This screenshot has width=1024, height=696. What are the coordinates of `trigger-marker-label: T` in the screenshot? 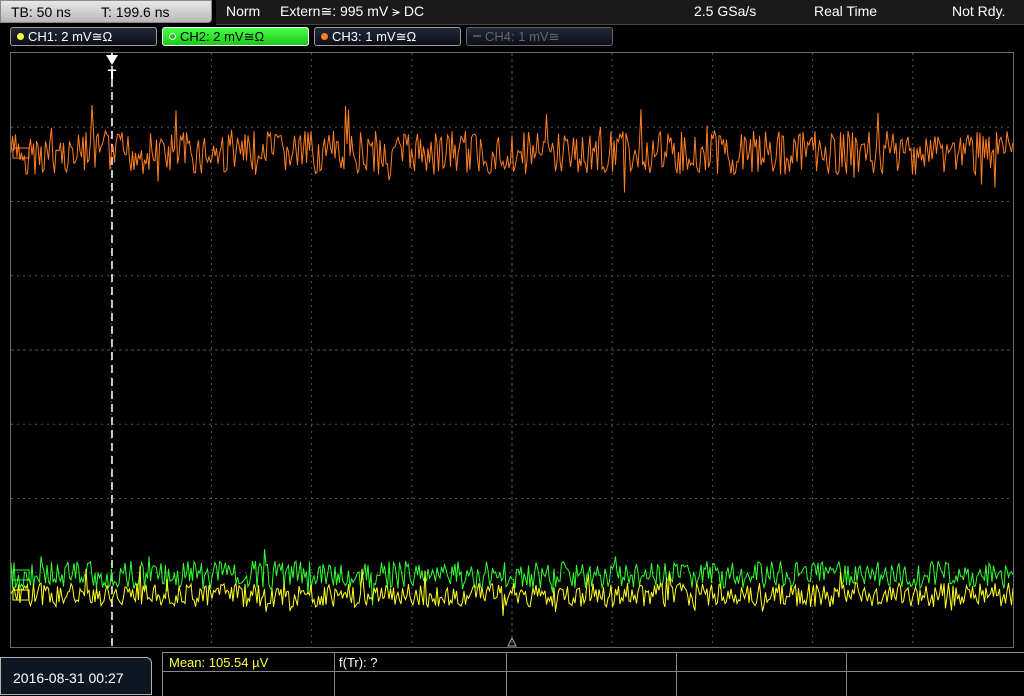 It's located at (112, 74).